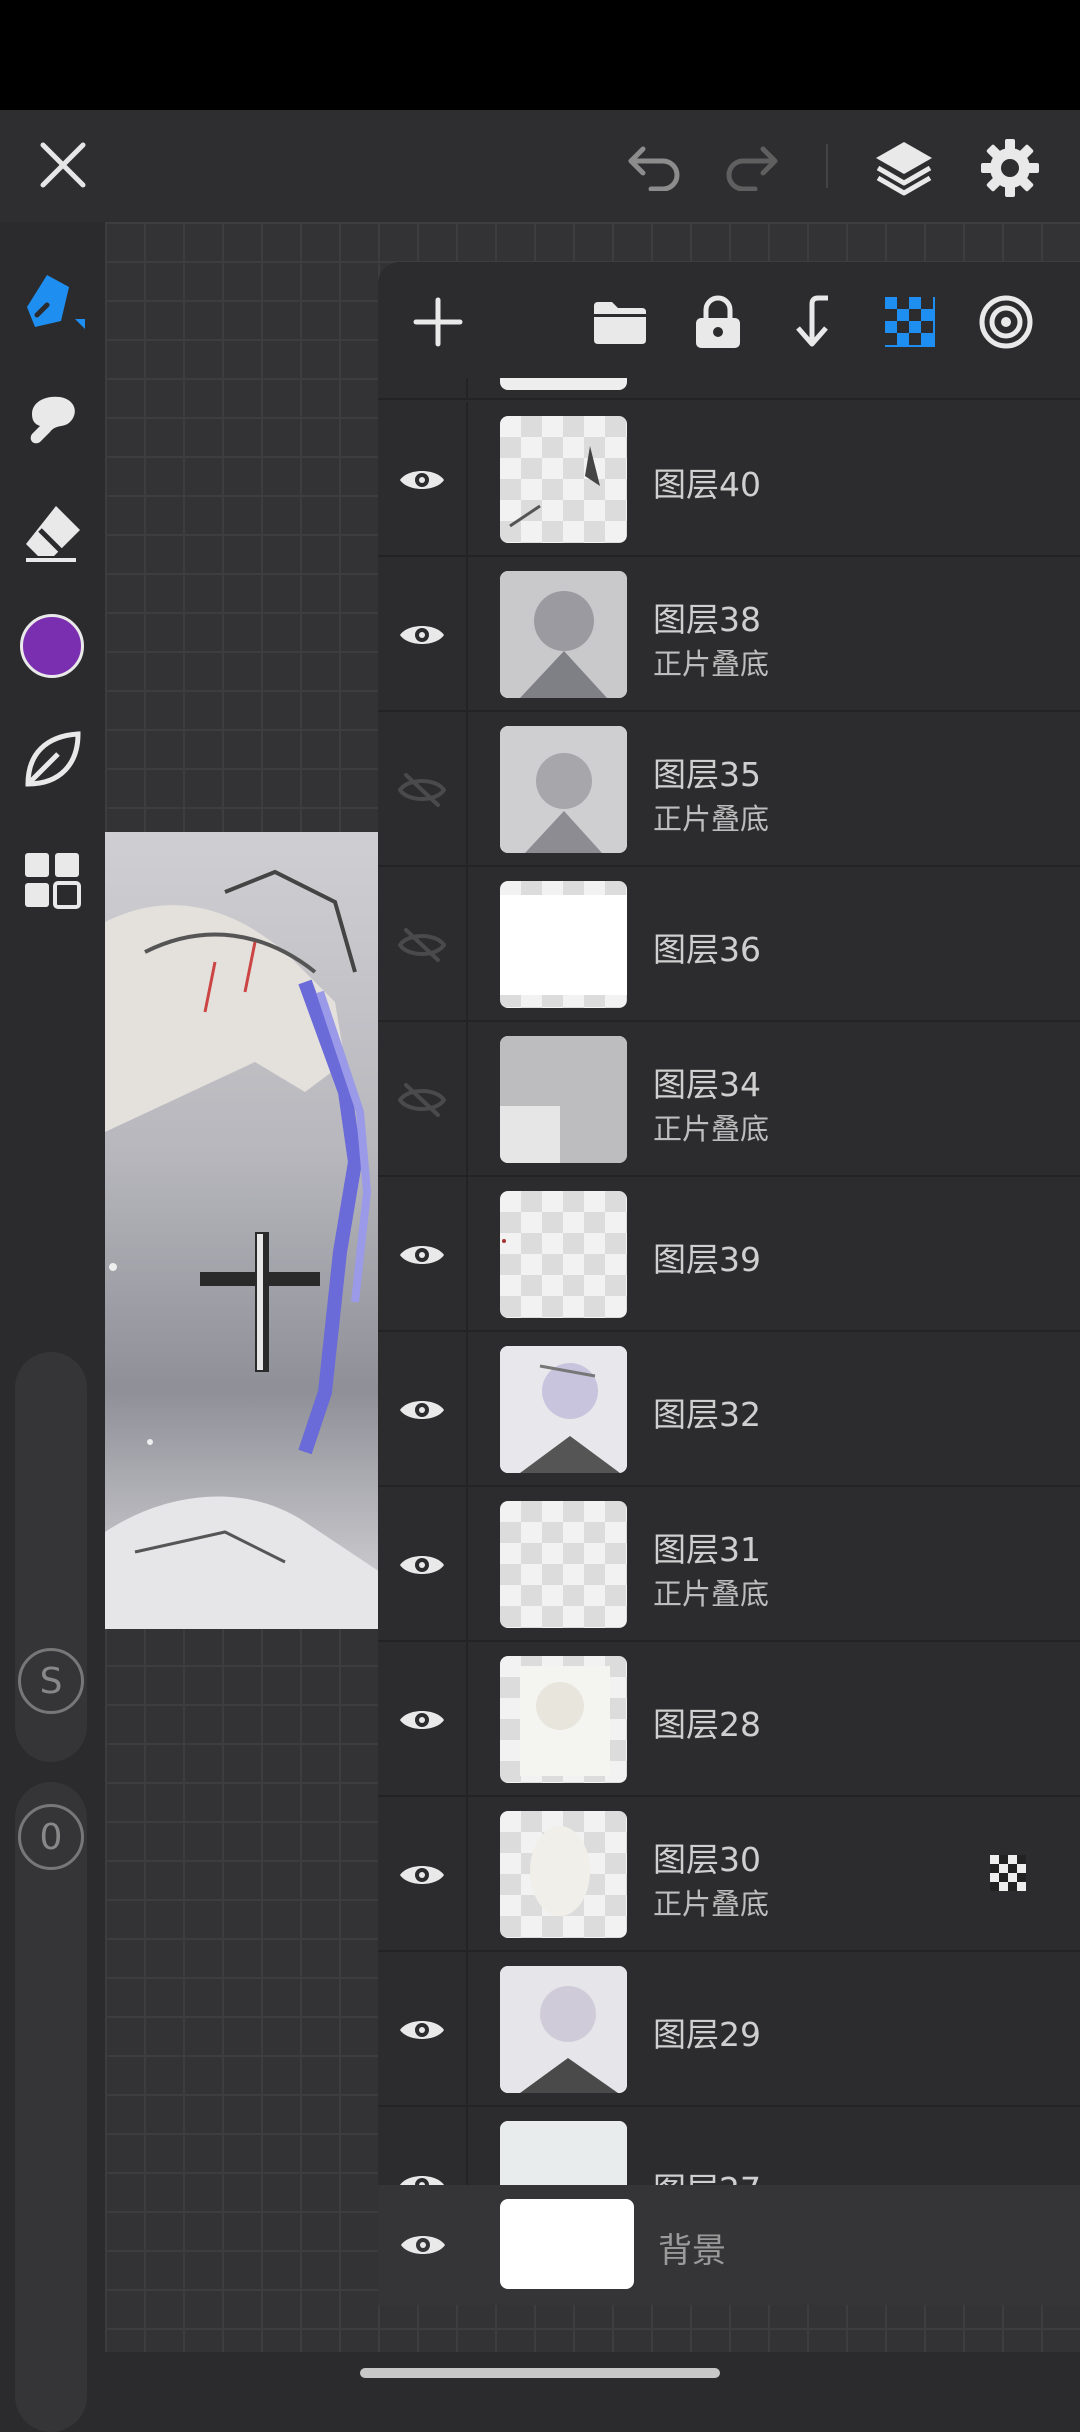 This screenshot has width=1080, height=2432. I want to click on grid-menu-icon, so click(52, 880).